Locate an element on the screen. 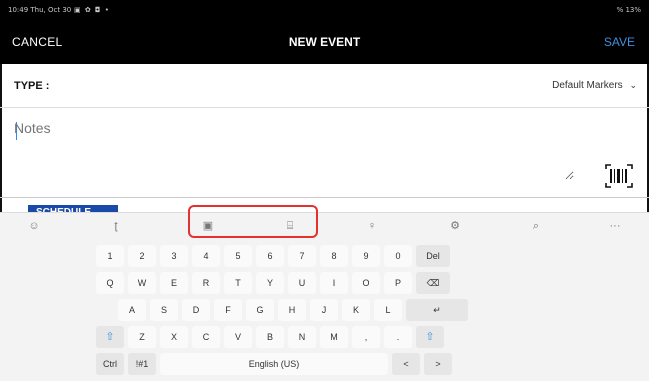  key-s: S is located at coordinates (164, 310).